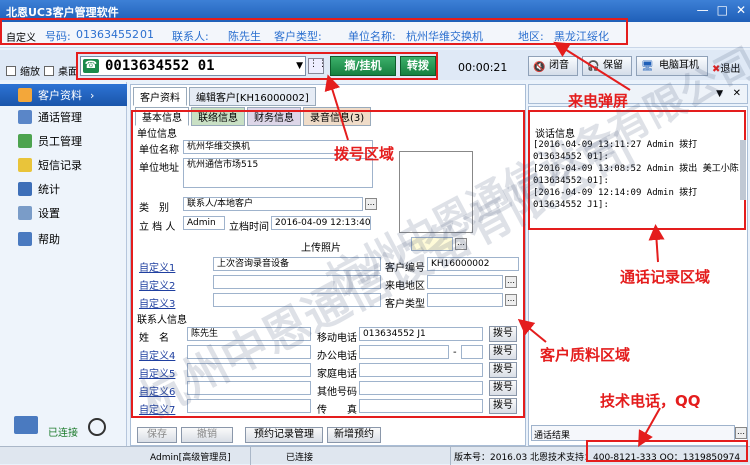 The height and width of the screenshot is (465, 750). What do you see at coordinates (665, 277) in the screenshot?
I see `annotation-log: 通话记录区域` at bounding box center [665, 277].